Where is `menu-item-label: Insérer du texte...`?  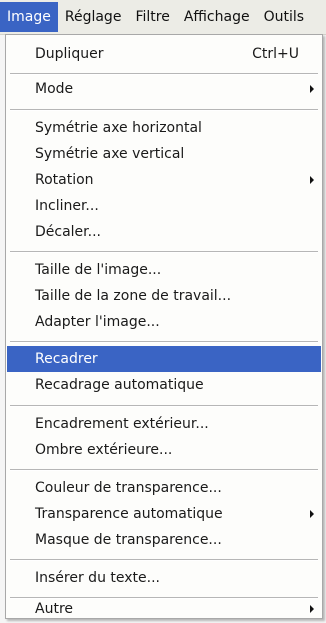 menu-item-label: Insérer du texte... is located at coordinates (97, 578).